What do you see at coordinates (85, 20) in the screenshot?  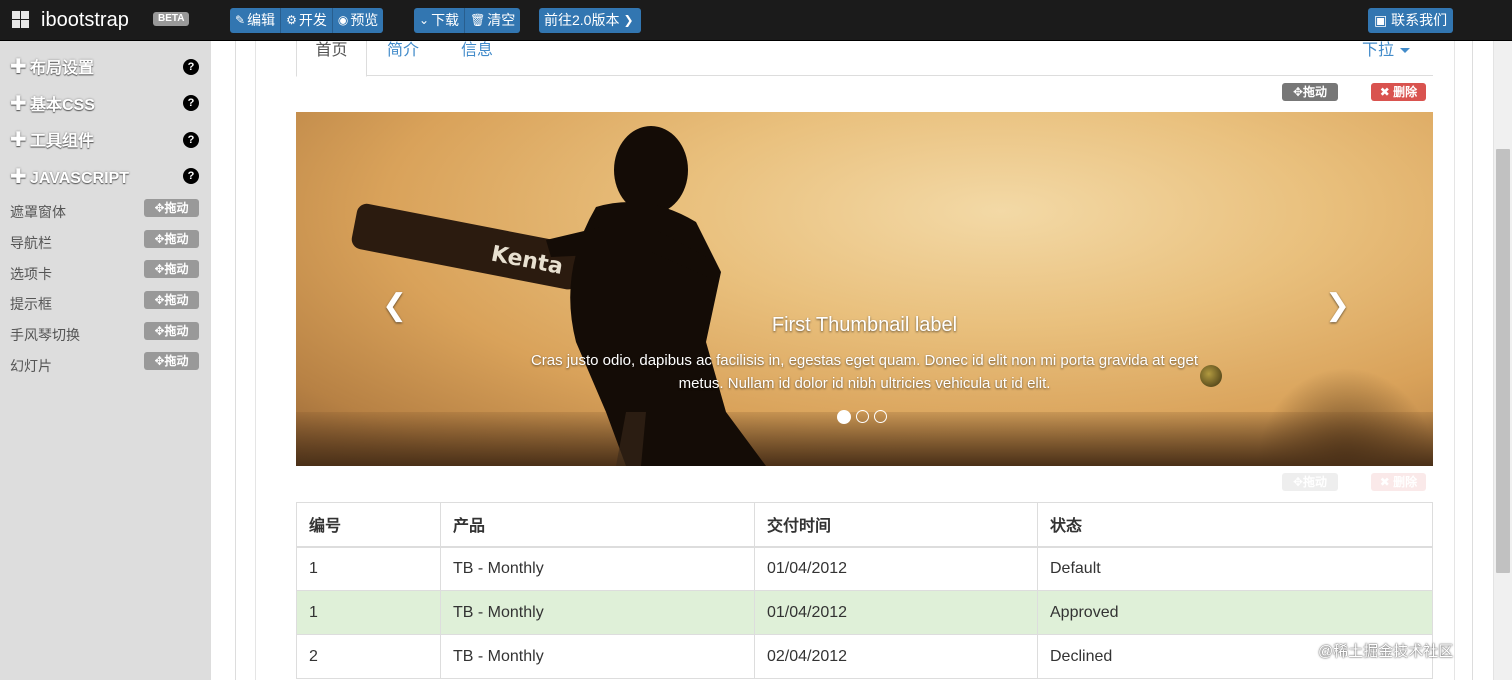 I see `brand-title: ibootstrap` at bounding box center [85, 20].